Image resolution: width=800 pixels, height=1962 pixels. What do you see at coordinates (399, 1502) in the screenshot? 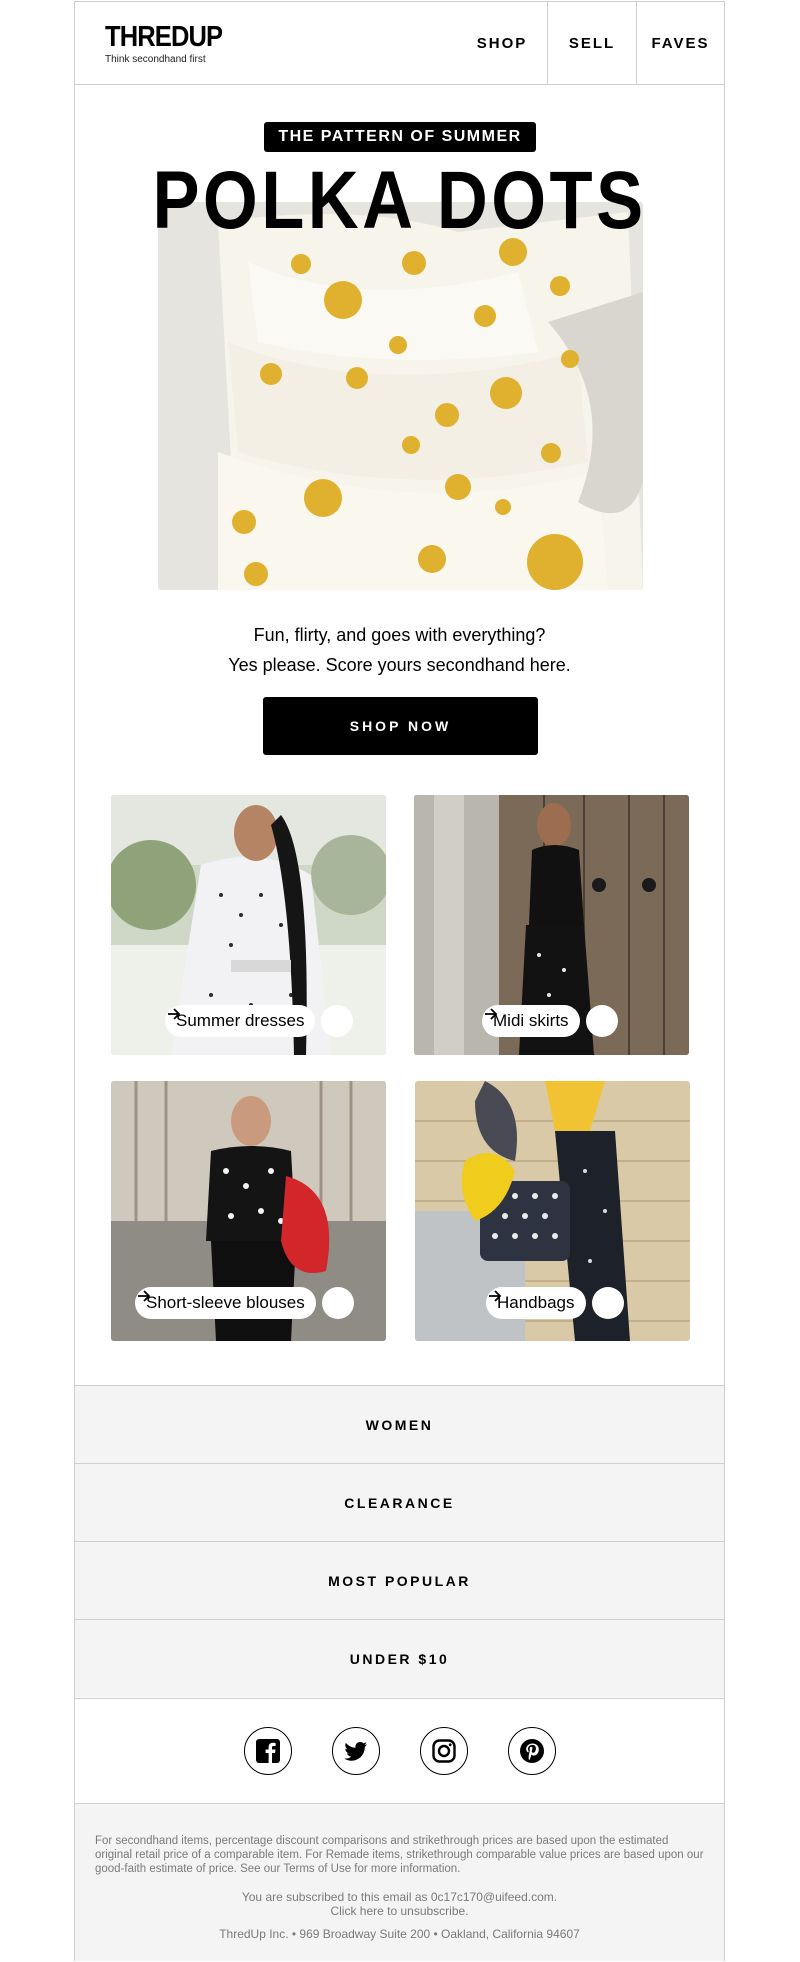
I see `category-clearance: CLEARANCE` at bounding box center [399, 1502].